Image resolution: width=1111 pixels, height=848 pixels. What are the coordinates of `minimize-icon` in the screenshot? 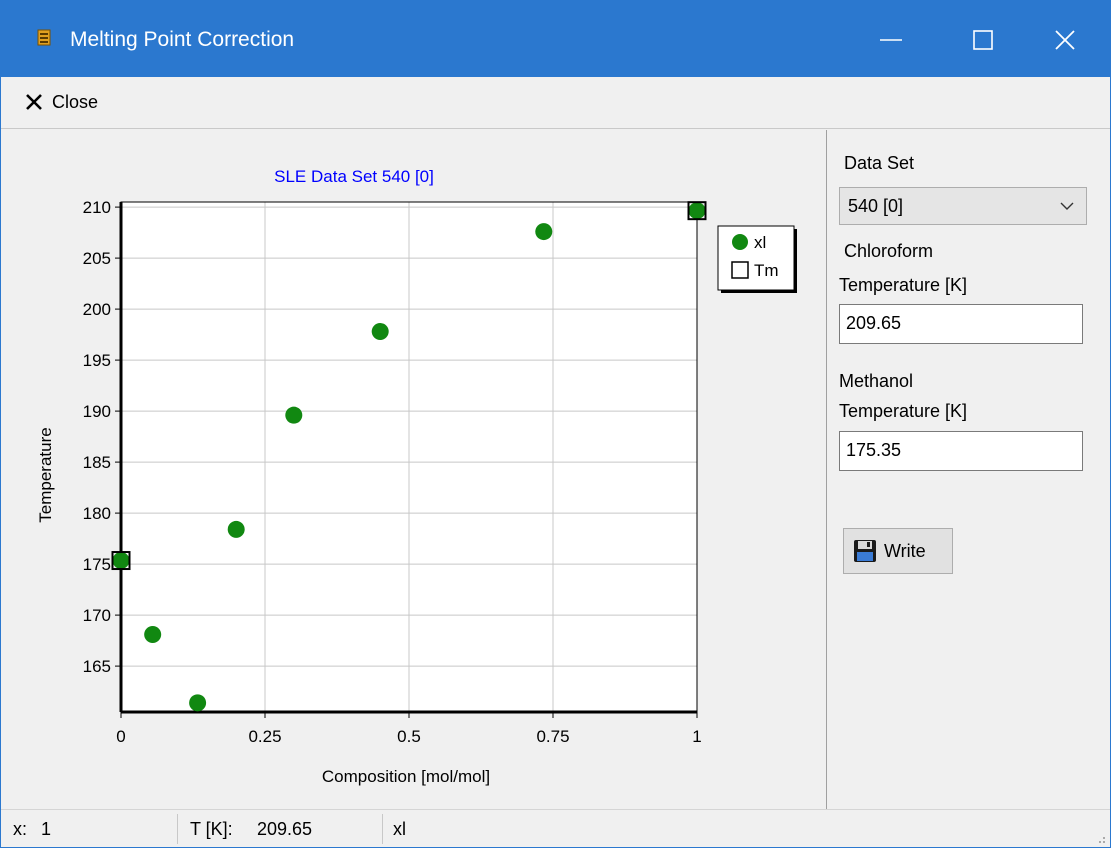 It's located at (891, 40).